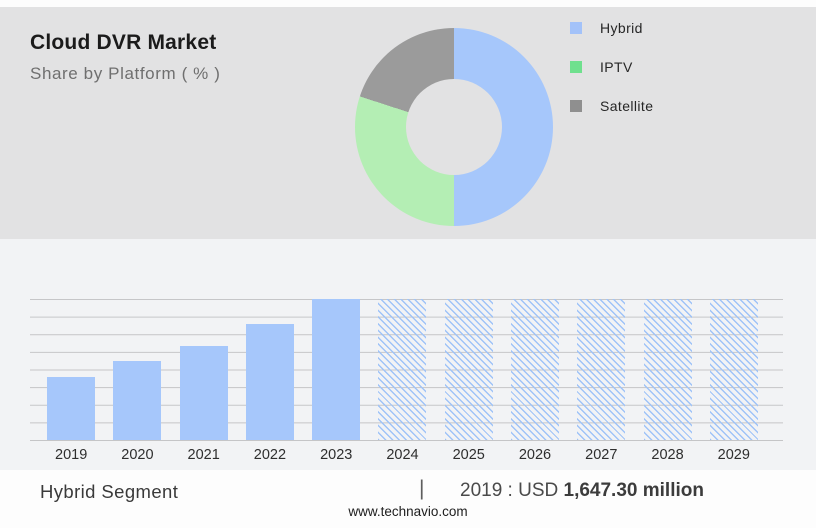 Image resolution: width=816 pixels, height=528 pixels. Describe the element at coordinates (109, 491) in the screenshot. I see `segment-label: Hybrid Segment` at that location.